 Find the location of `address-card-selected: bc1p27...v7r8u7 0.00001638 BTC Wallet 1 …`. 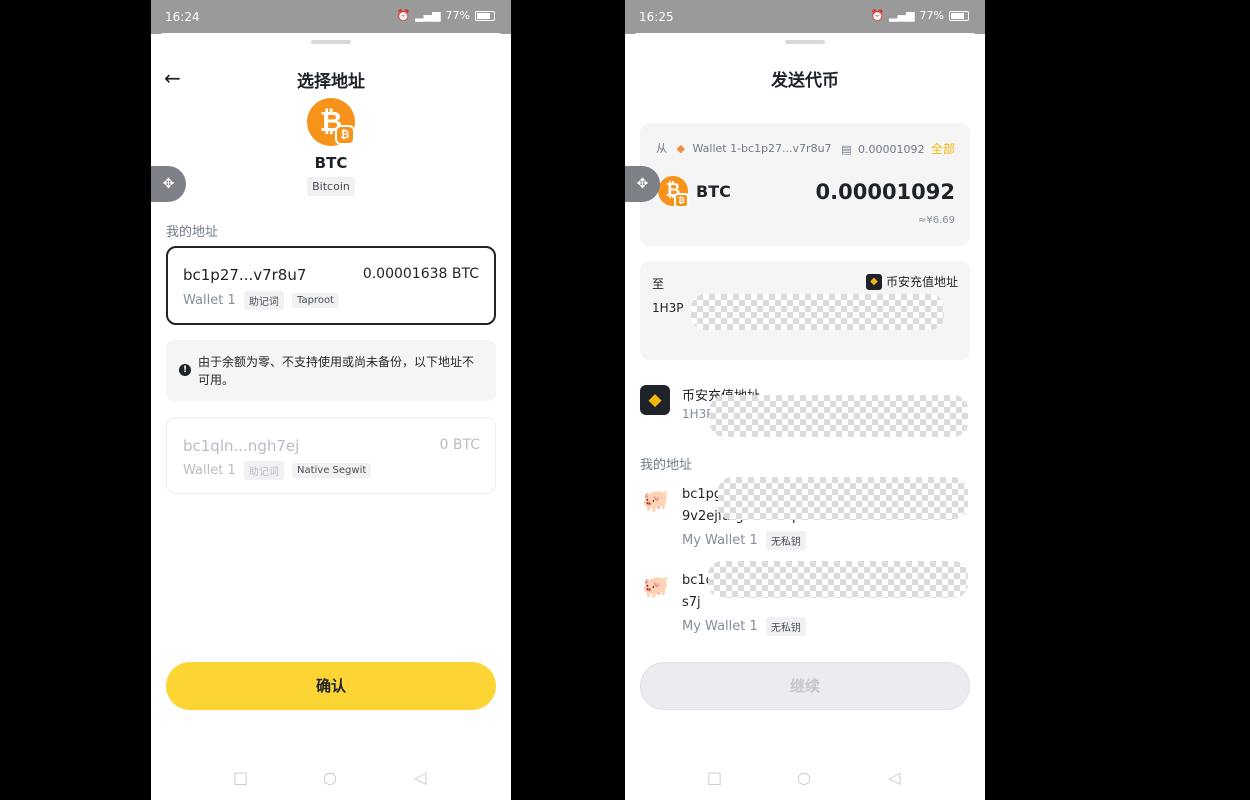

address-card-selected: bc1p27...v7r8u7 0.00001638 BTC Wallet 1 … is located at coordinates (331, 285).